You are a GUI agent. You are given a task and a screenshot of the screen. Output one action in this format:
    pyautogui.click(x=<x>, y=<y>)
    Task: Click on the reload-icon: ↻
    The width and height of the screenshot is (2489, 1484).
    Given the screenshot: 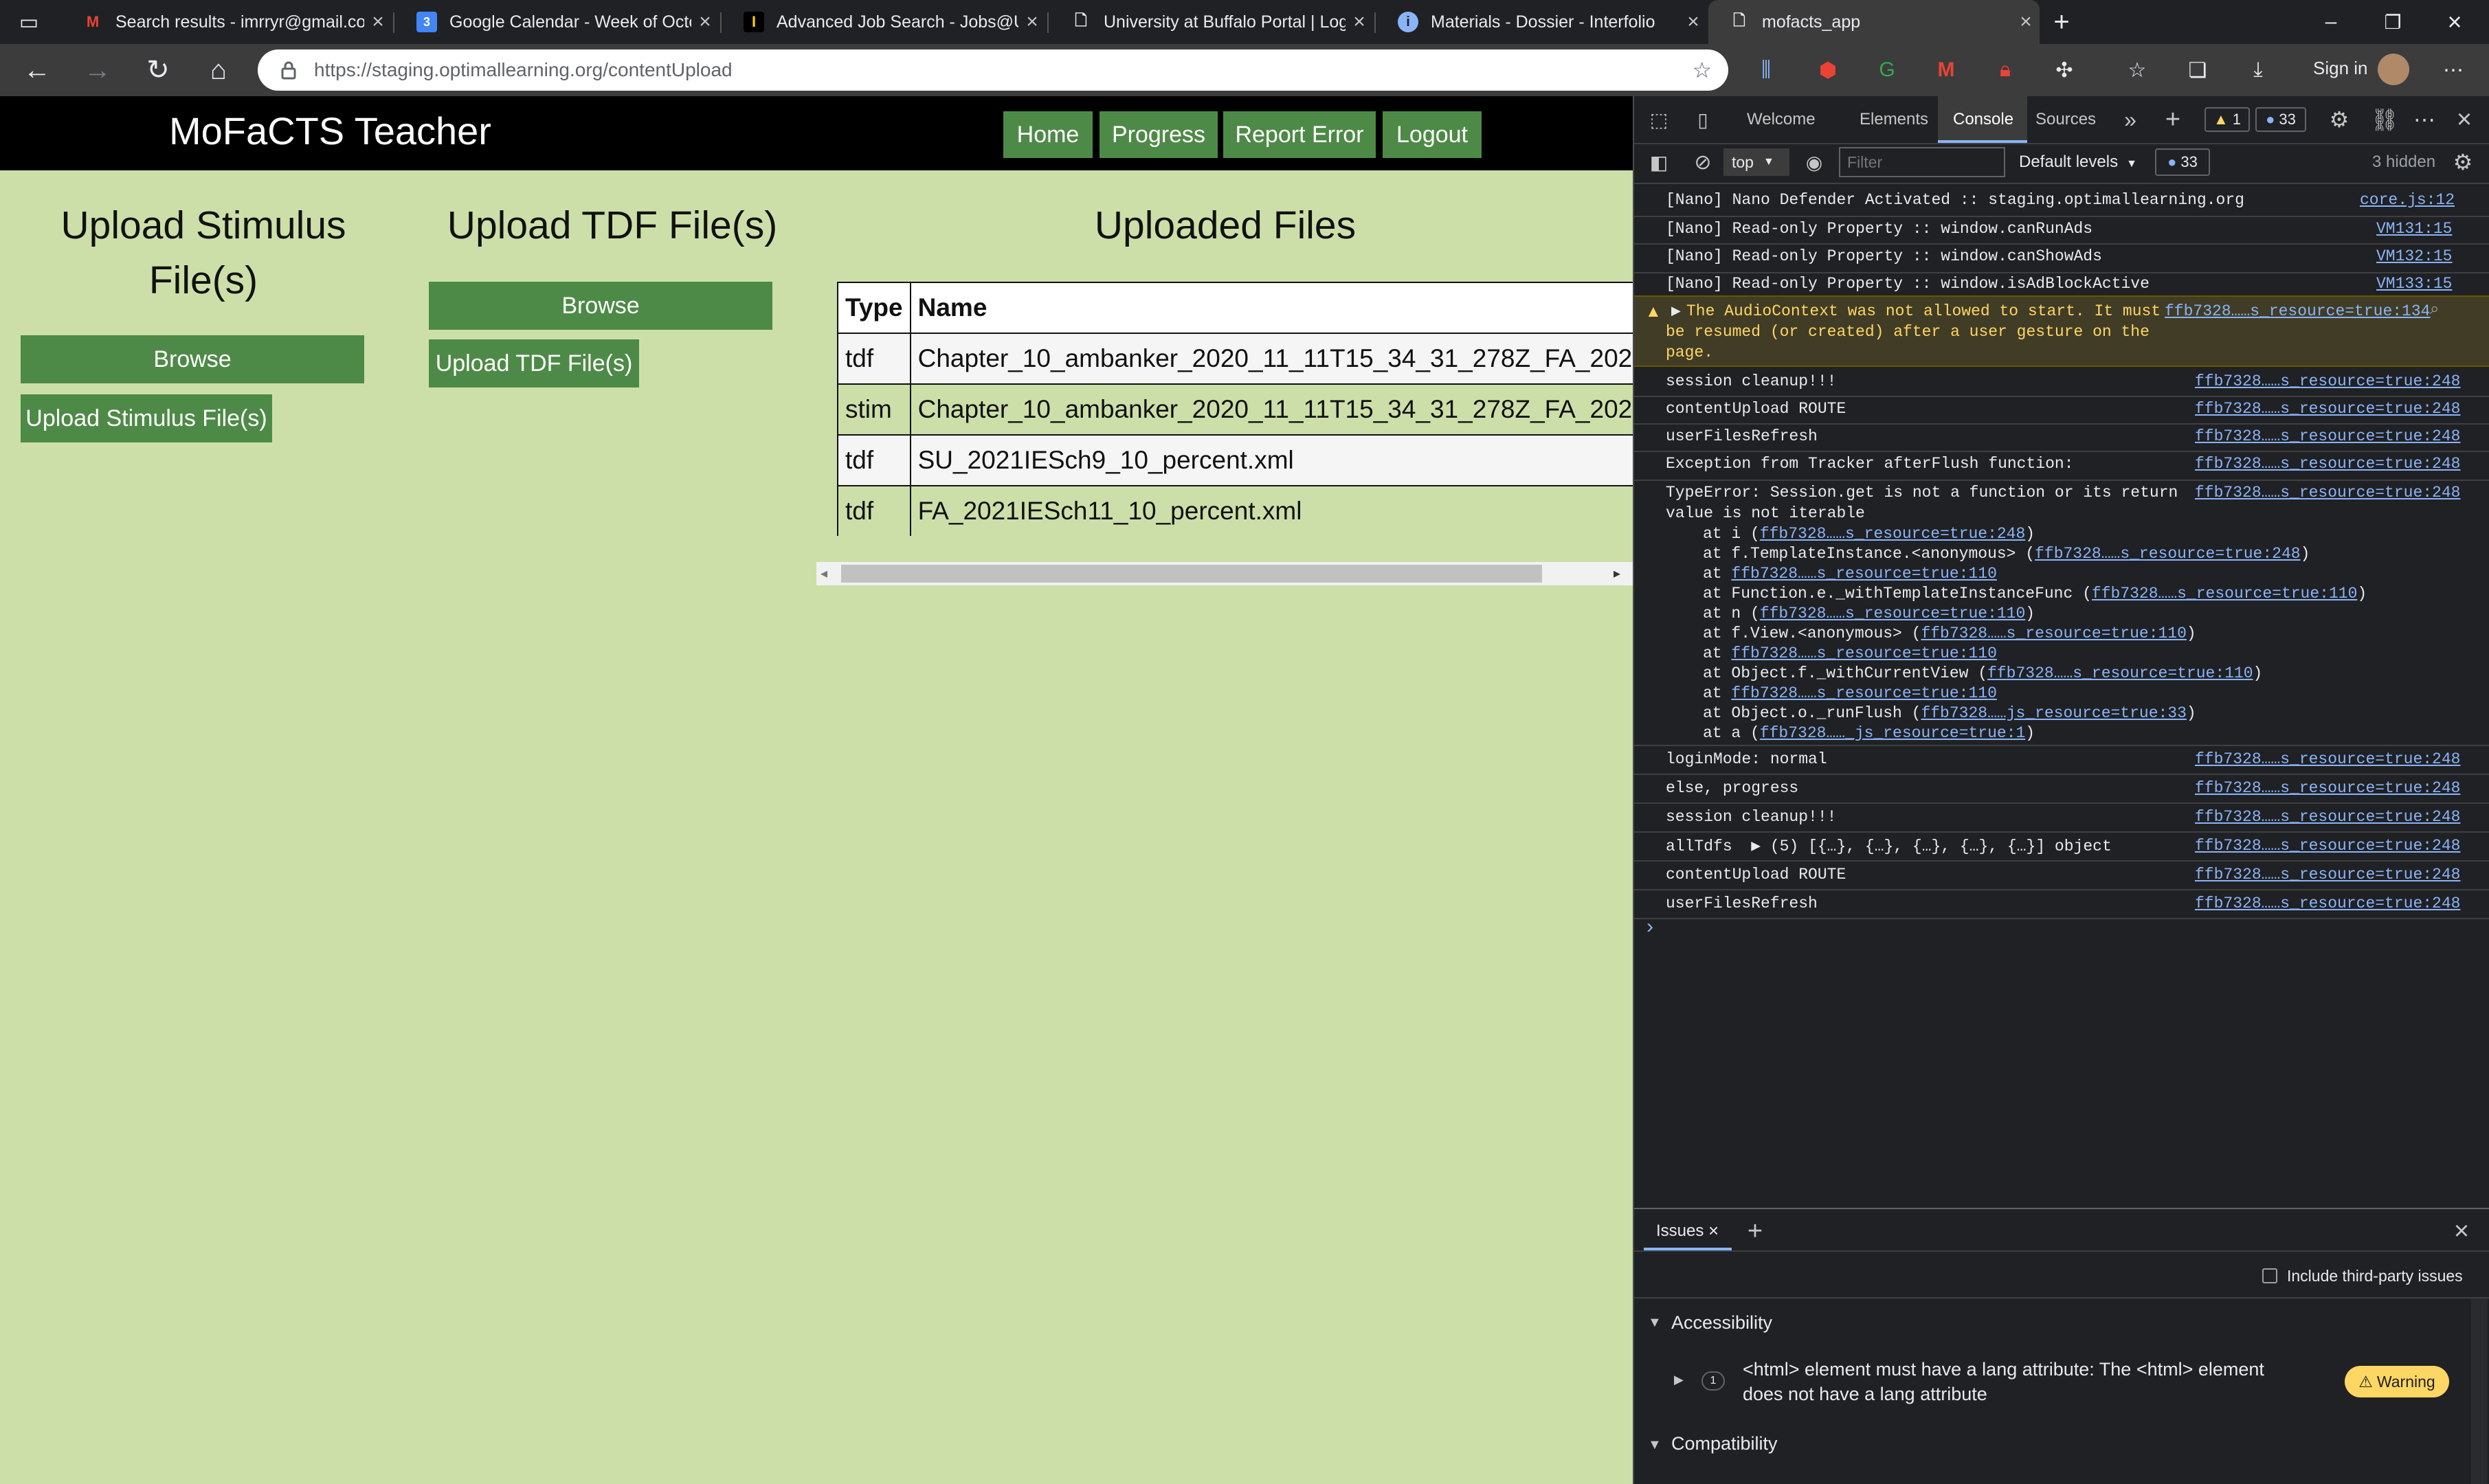 What is the action you would take?
    pyautogui.click(x=158, y=70)
    